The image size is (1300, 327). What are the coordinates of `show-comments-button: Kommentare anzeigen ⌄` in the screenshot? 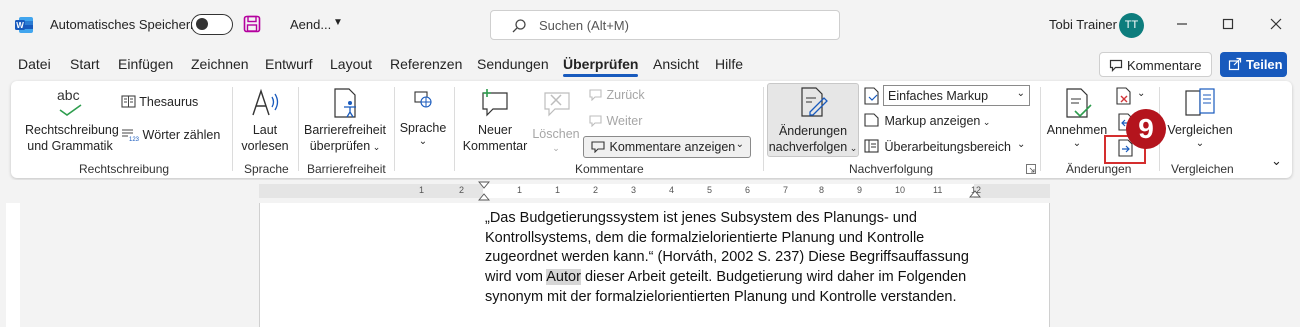 It's located at (667, 147).